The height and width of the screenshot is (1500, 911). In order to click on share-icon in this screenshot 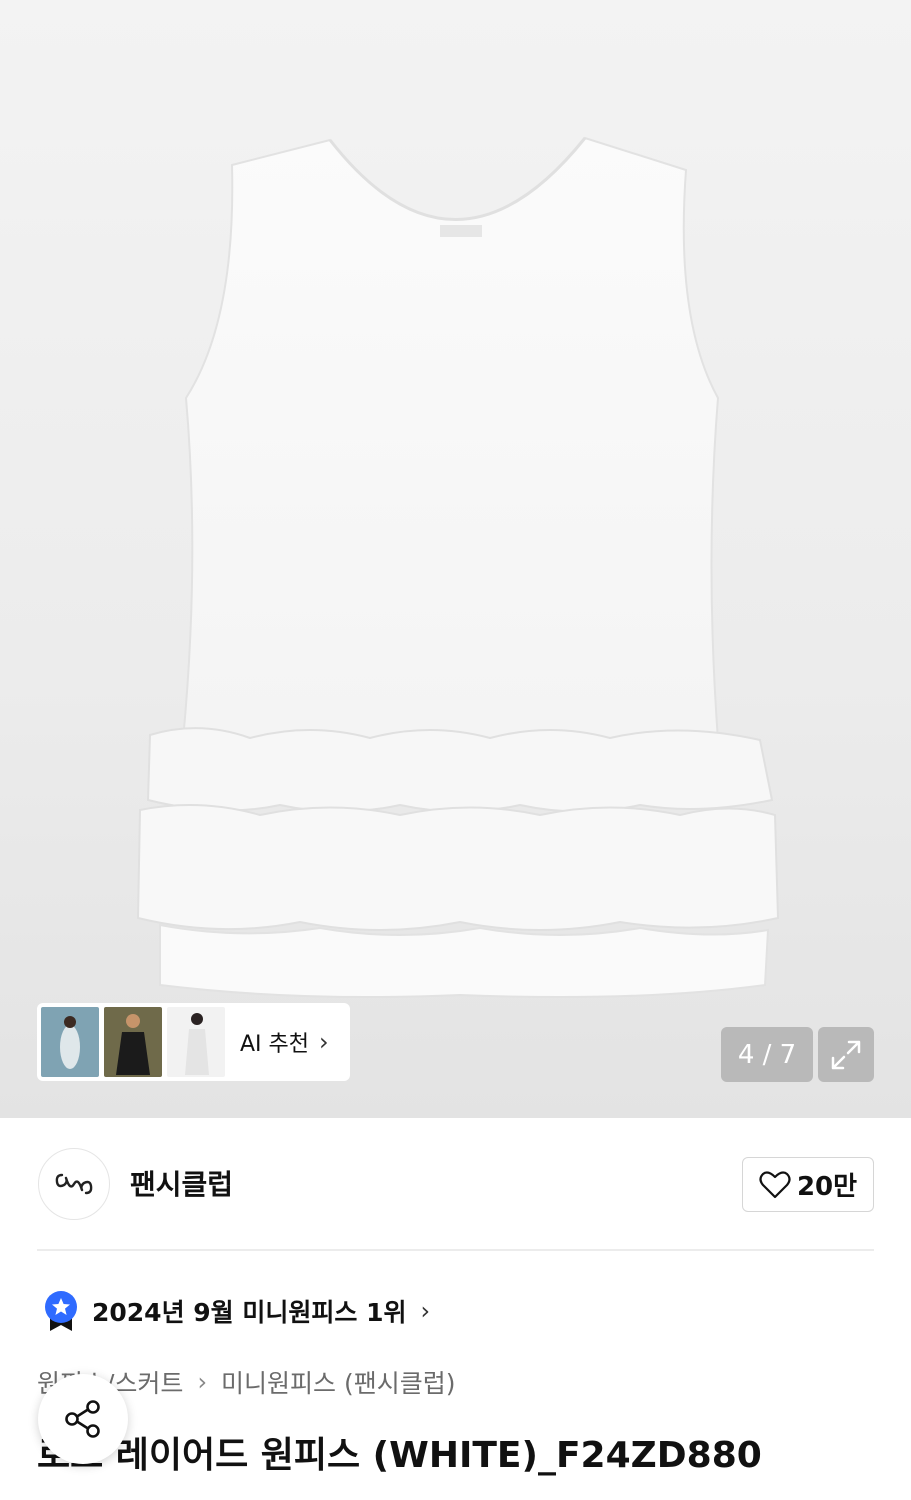, I will do `click(82, 1419)`.